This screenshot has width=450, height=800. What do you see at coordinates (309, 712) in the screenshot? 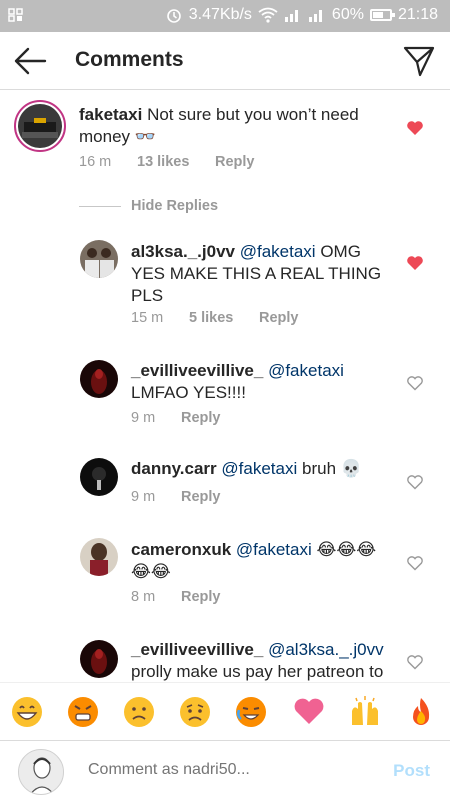
I see `heart-icon` at bounding box center [309, 712].